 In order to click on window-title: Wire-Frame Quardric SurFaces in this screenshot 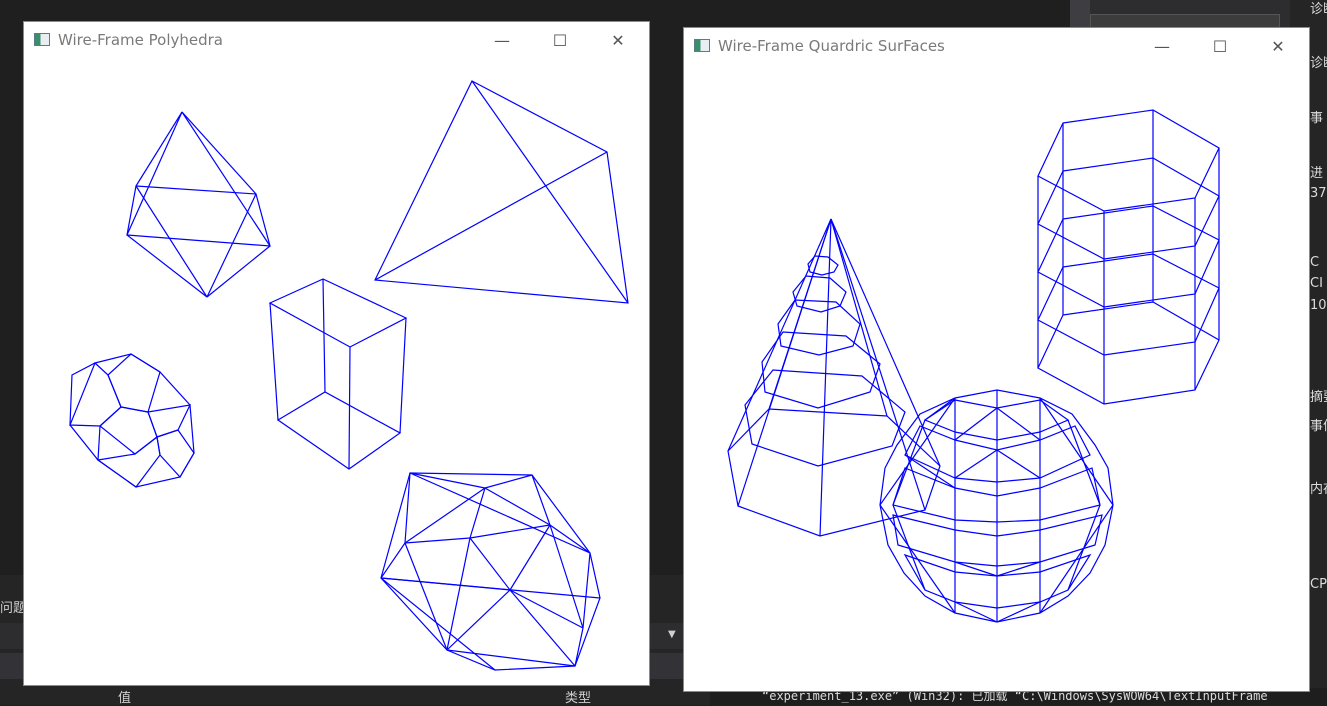, I will do `click(831, 46)`.